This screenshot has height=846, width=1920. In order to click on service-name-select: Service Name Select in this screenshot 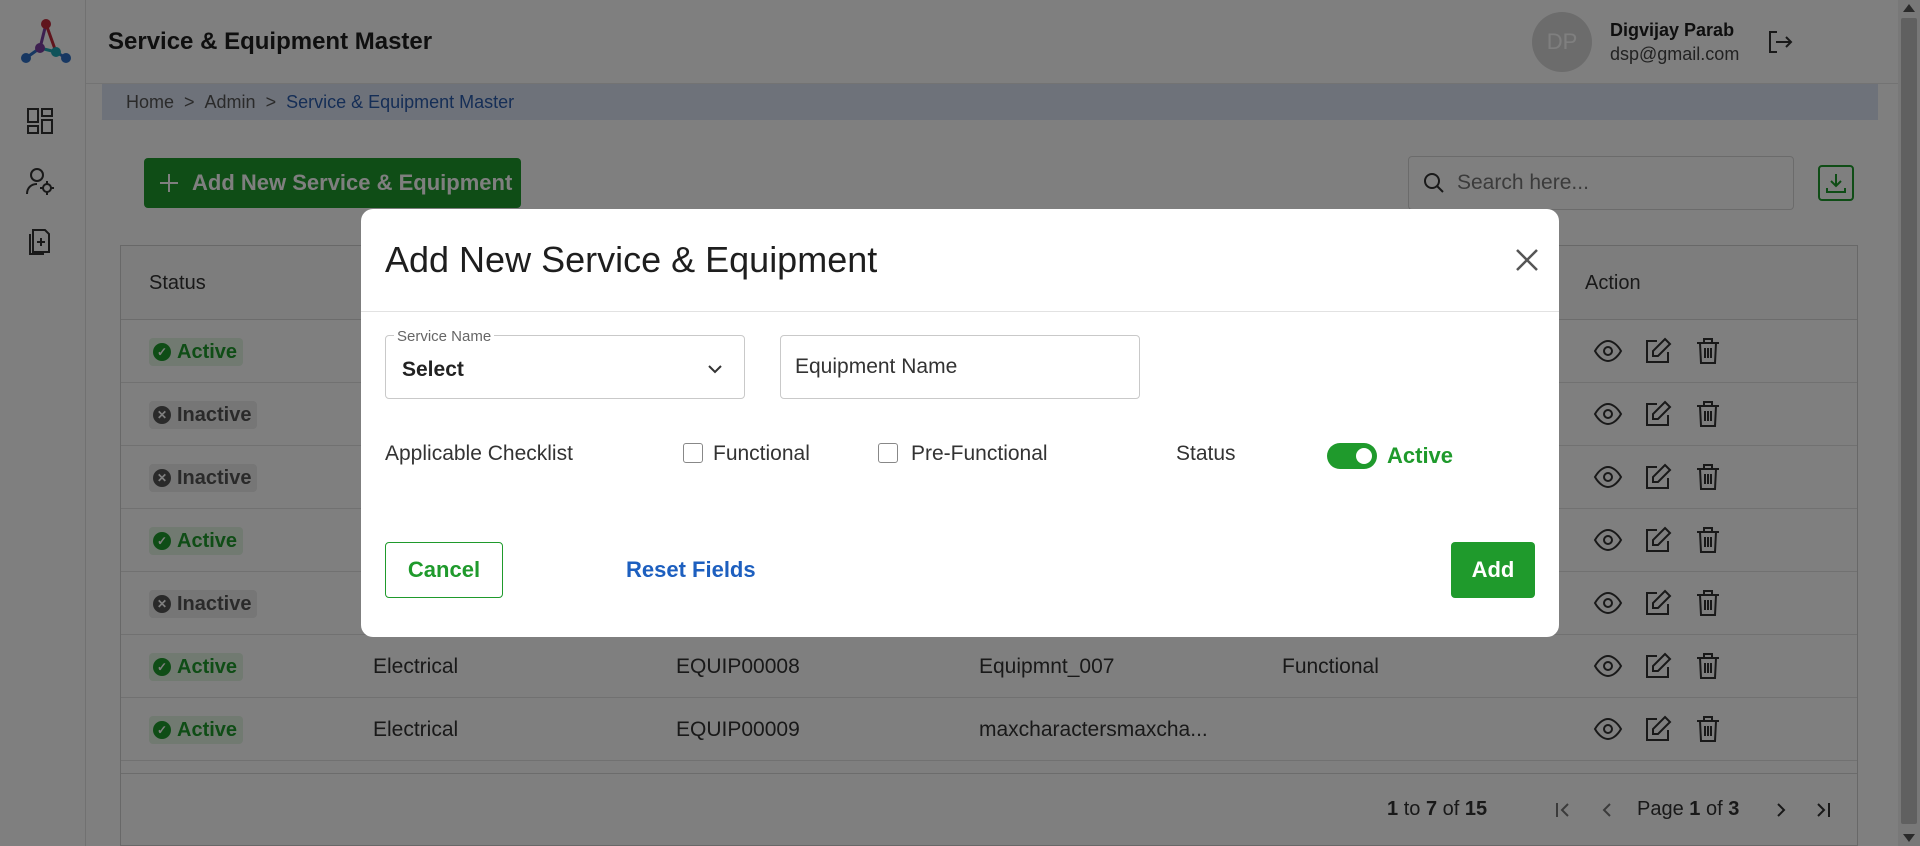, I will do `click(565, 363)`.